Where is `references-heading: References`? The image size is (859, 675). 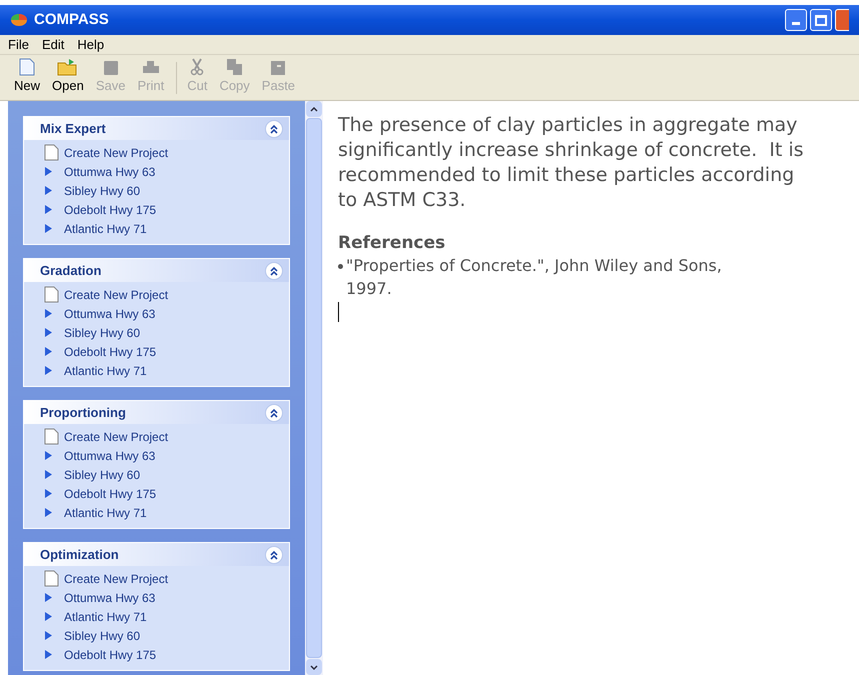
references-heading: References is located at coordinates (392, 243).